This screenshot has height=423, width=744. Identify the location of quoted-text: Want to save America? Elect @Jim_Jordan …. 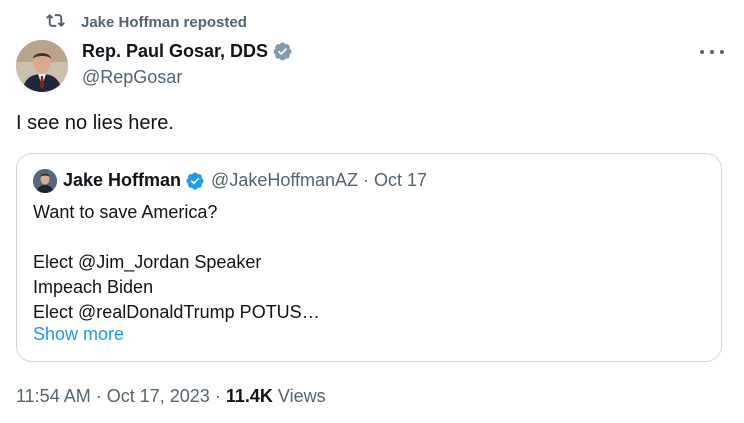
(176, 262).